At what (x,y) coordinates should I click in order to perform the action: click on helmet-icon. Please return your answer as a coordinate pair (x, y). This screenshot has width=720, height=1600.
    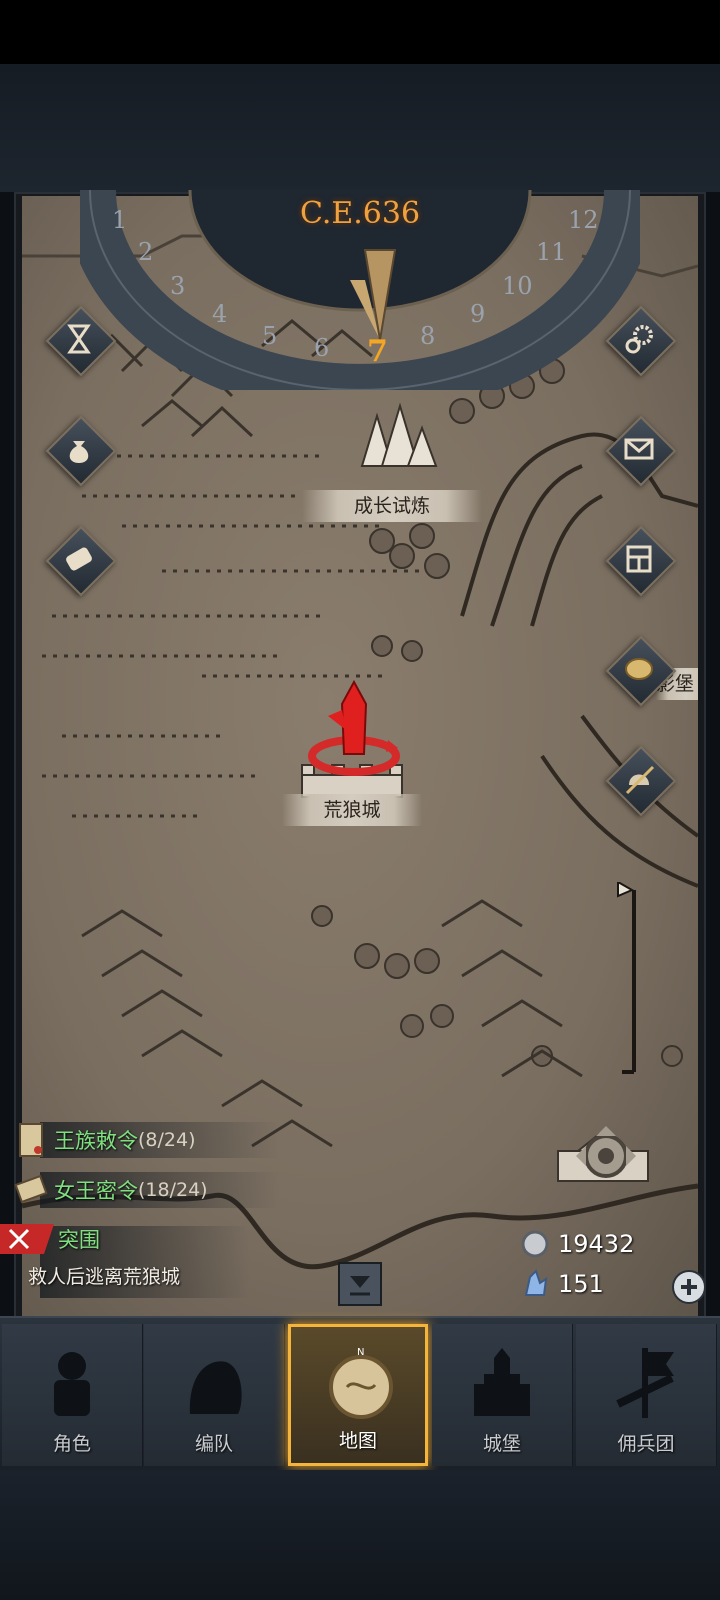
    Looking at the image, I should click on (215, 1387).